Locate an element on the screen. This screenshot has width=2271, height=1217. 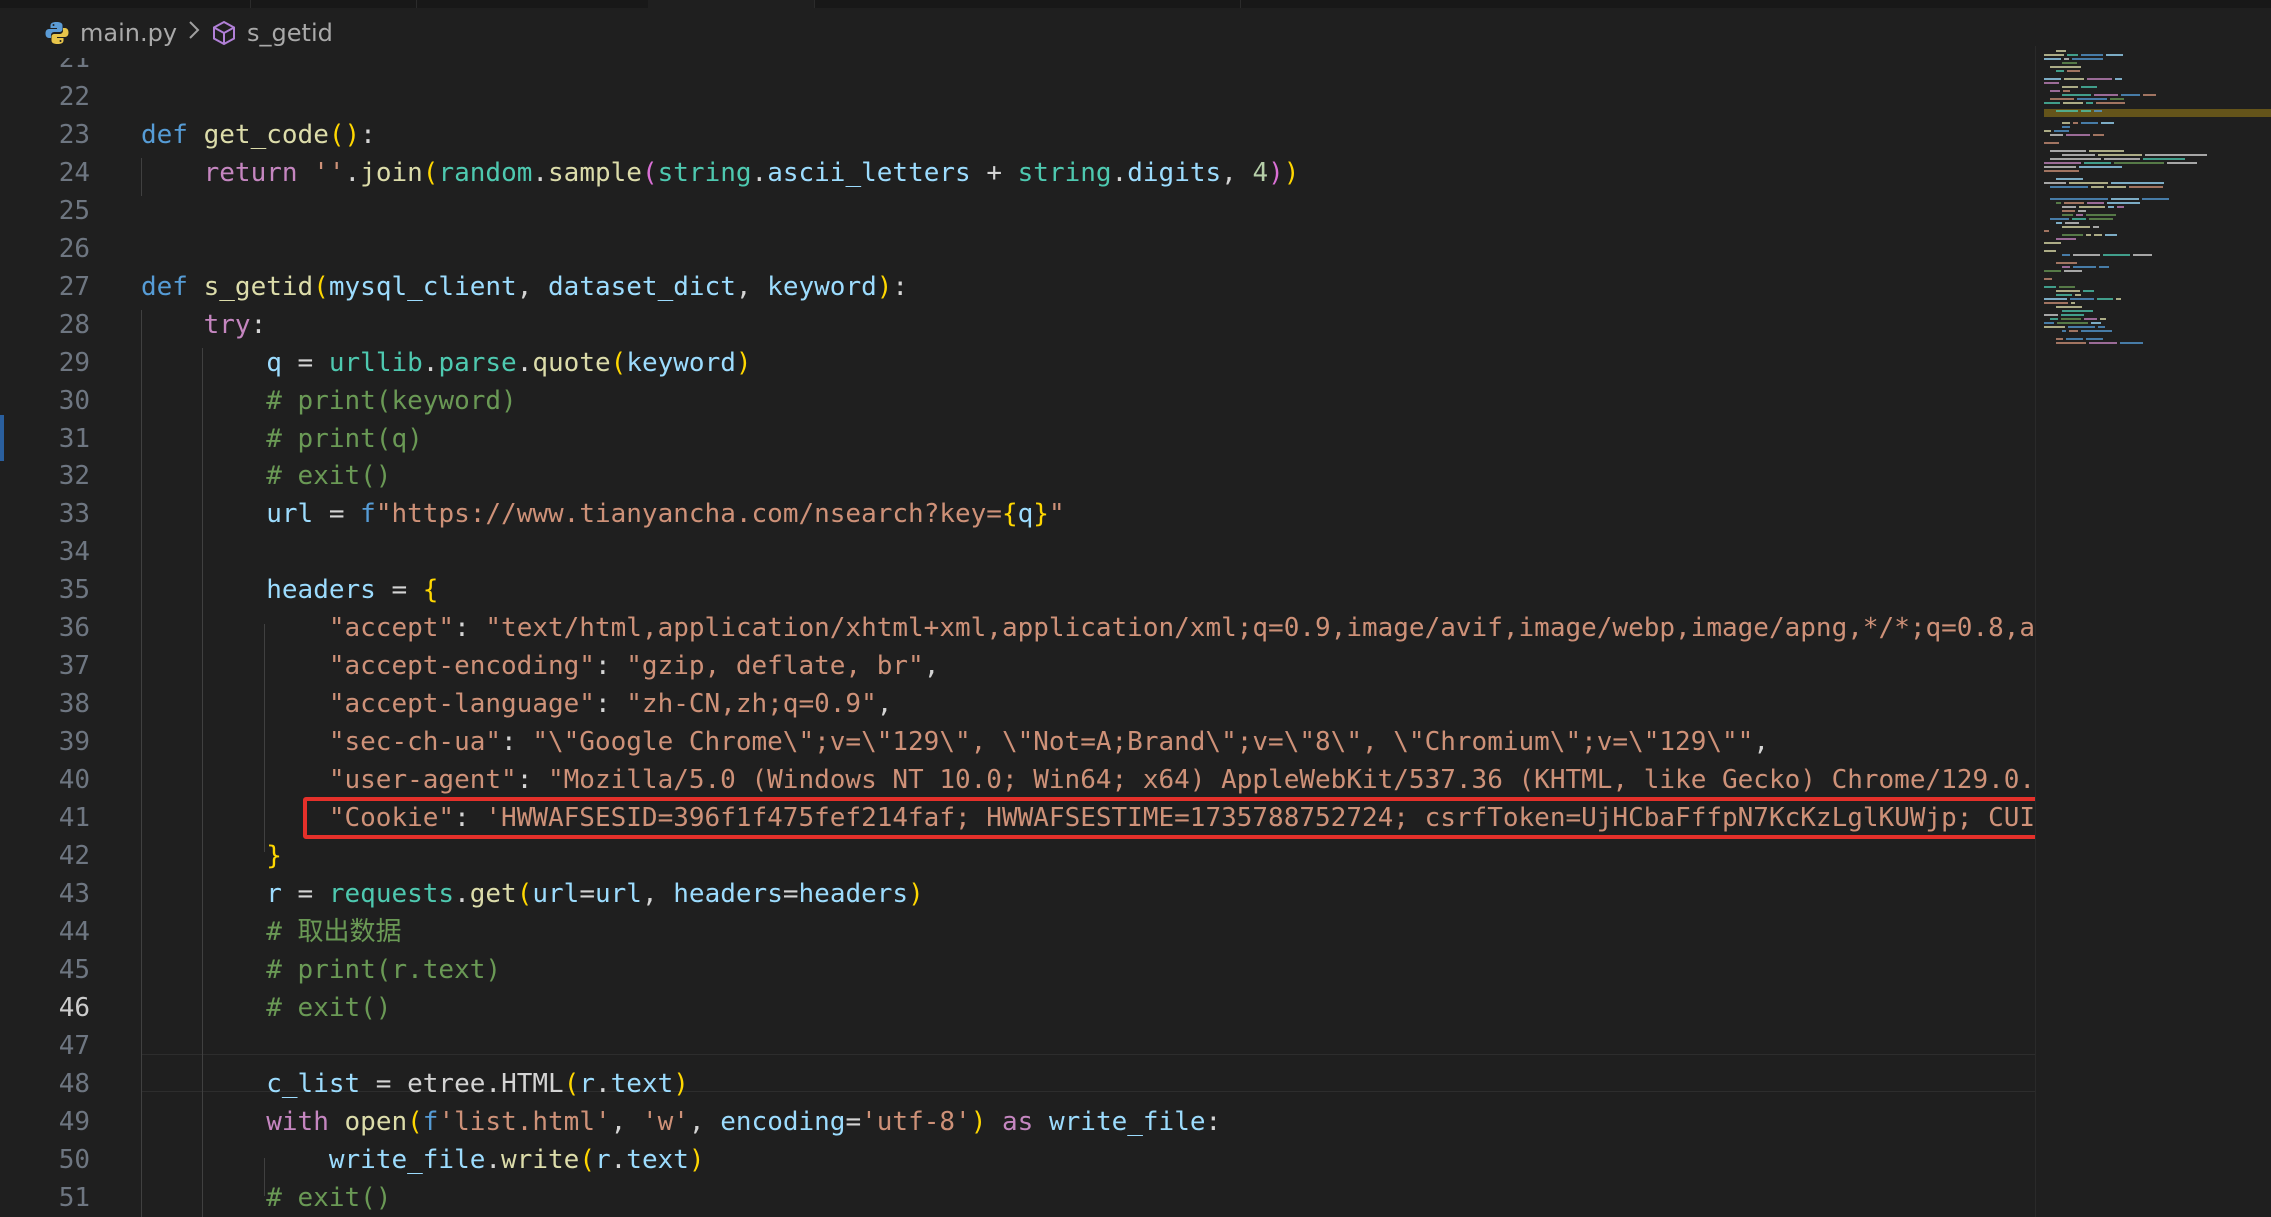
code-token: " is located at coordinates (1056, 514).